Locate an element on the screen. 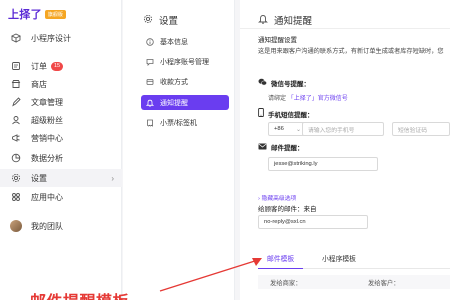 The width and height of the screenshot is (450, 300). brand-name: 上择了 is located at coordinates (25, 14).